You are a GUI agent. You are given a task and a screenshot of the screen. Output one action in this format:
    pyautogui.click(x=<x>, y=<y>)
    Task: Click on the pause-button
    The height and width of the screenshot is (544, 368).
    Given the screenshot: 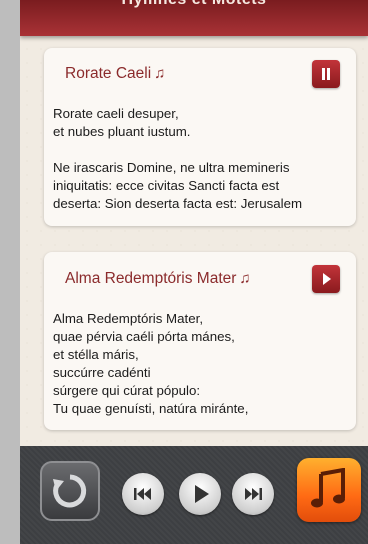 What is the action you would take?
    pyautogui.click(x=326, y=74)
    